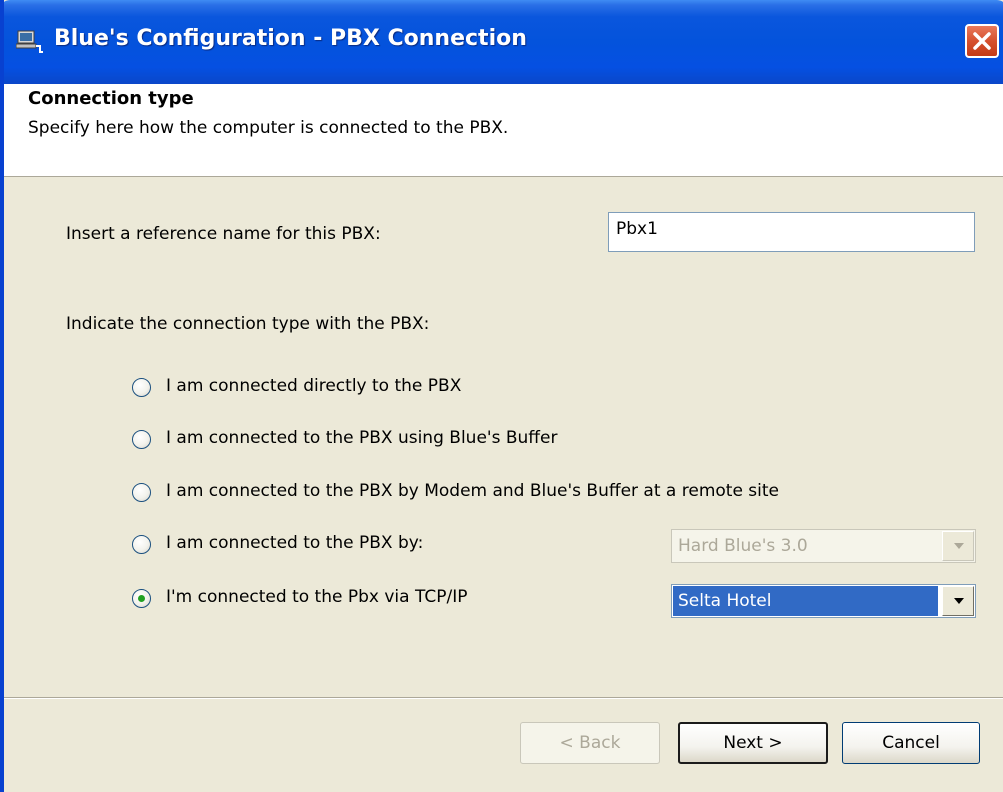 Image resolution: width=1003 pixels, height=792 pixels. Describe the element at coordinates (317, 597) in the screenshot. I see `radio-label: I'm connected to the Pbx via TCP/IP` at that location.